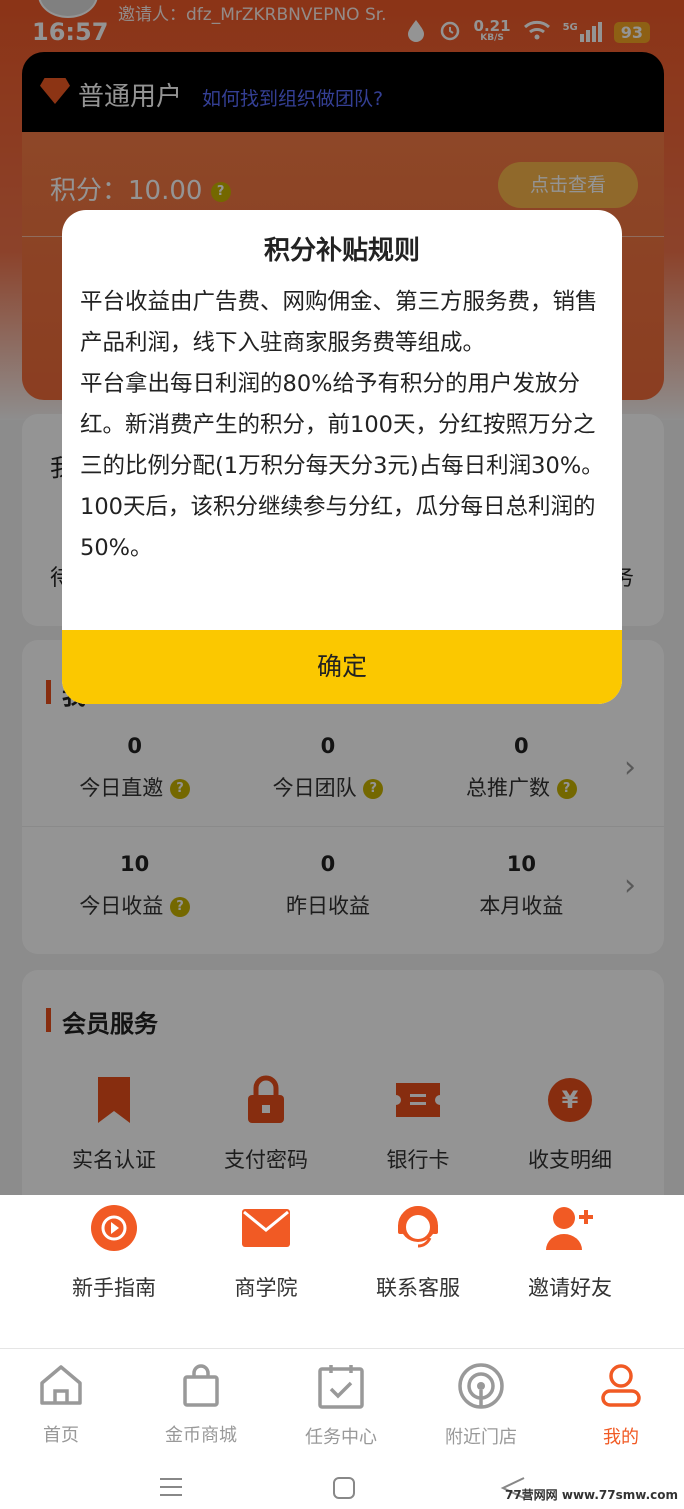 The height and width of the screenshot is (1509, 684). What do you see at coordinates (418, 1288) in the screenshot?
I see `service-label: 联系客服` at bounding box center [418, 1288].